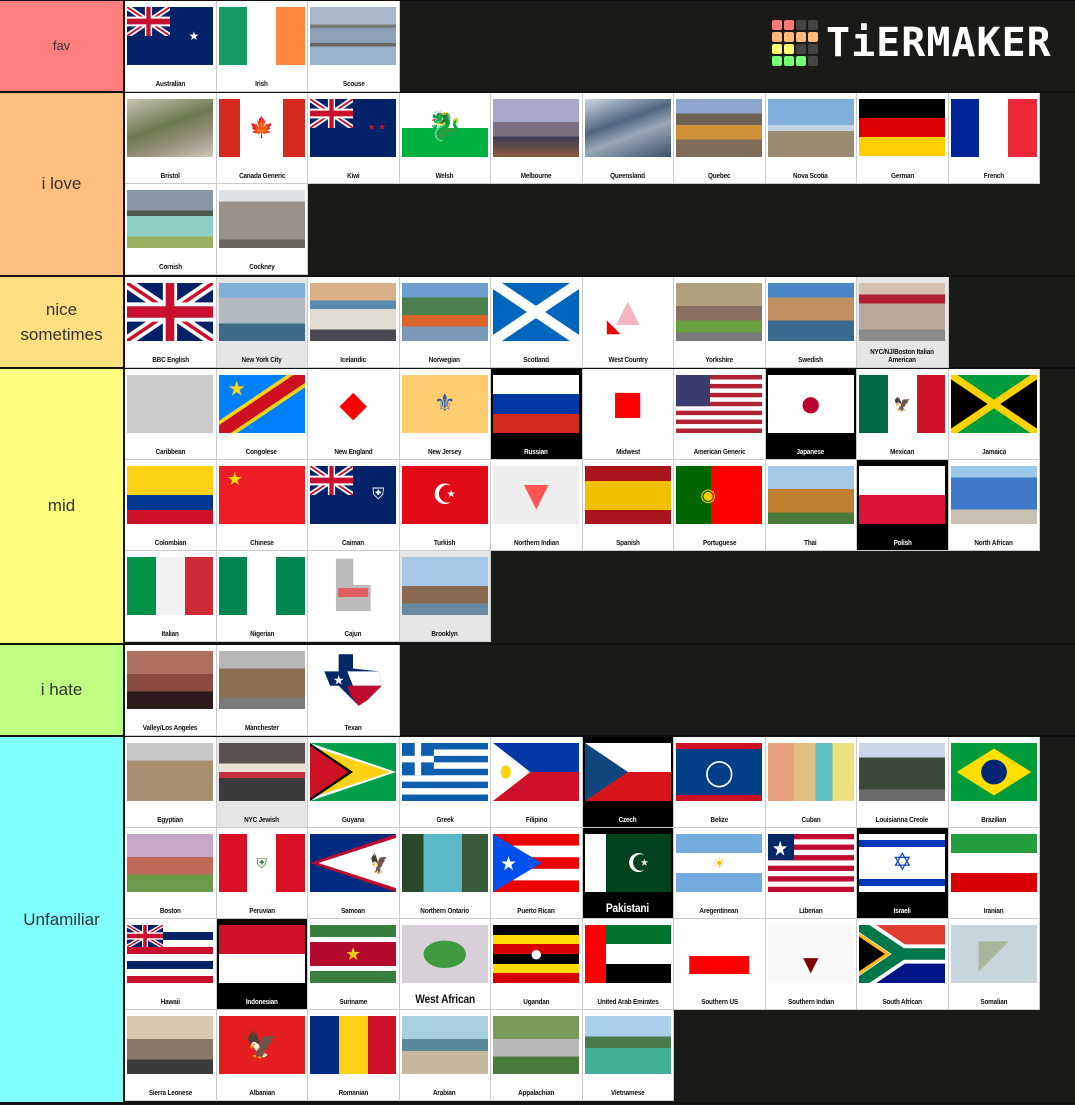  What do you see at coordinates (354, 414) in the screenshot?
I see `tier-item: ◆ New England` at bounding box center [354, 414].